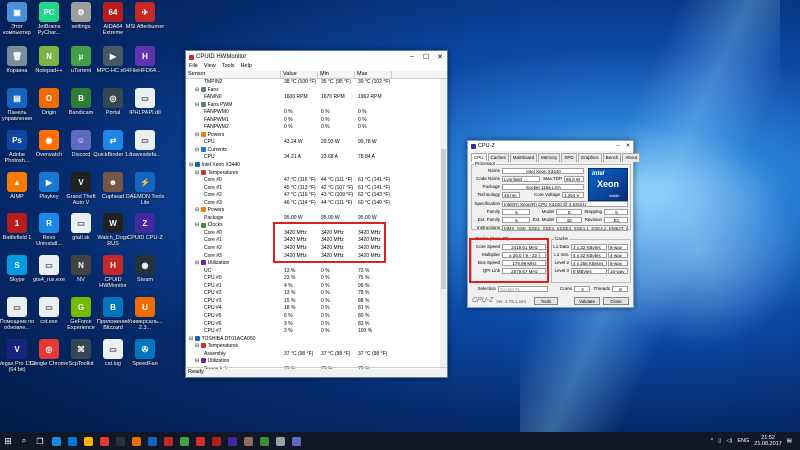  What do you see at coordinates (81, 22) in the screenshot?
I see `desktop-icon: ⚙ settings` at bounding box center [81, 22].